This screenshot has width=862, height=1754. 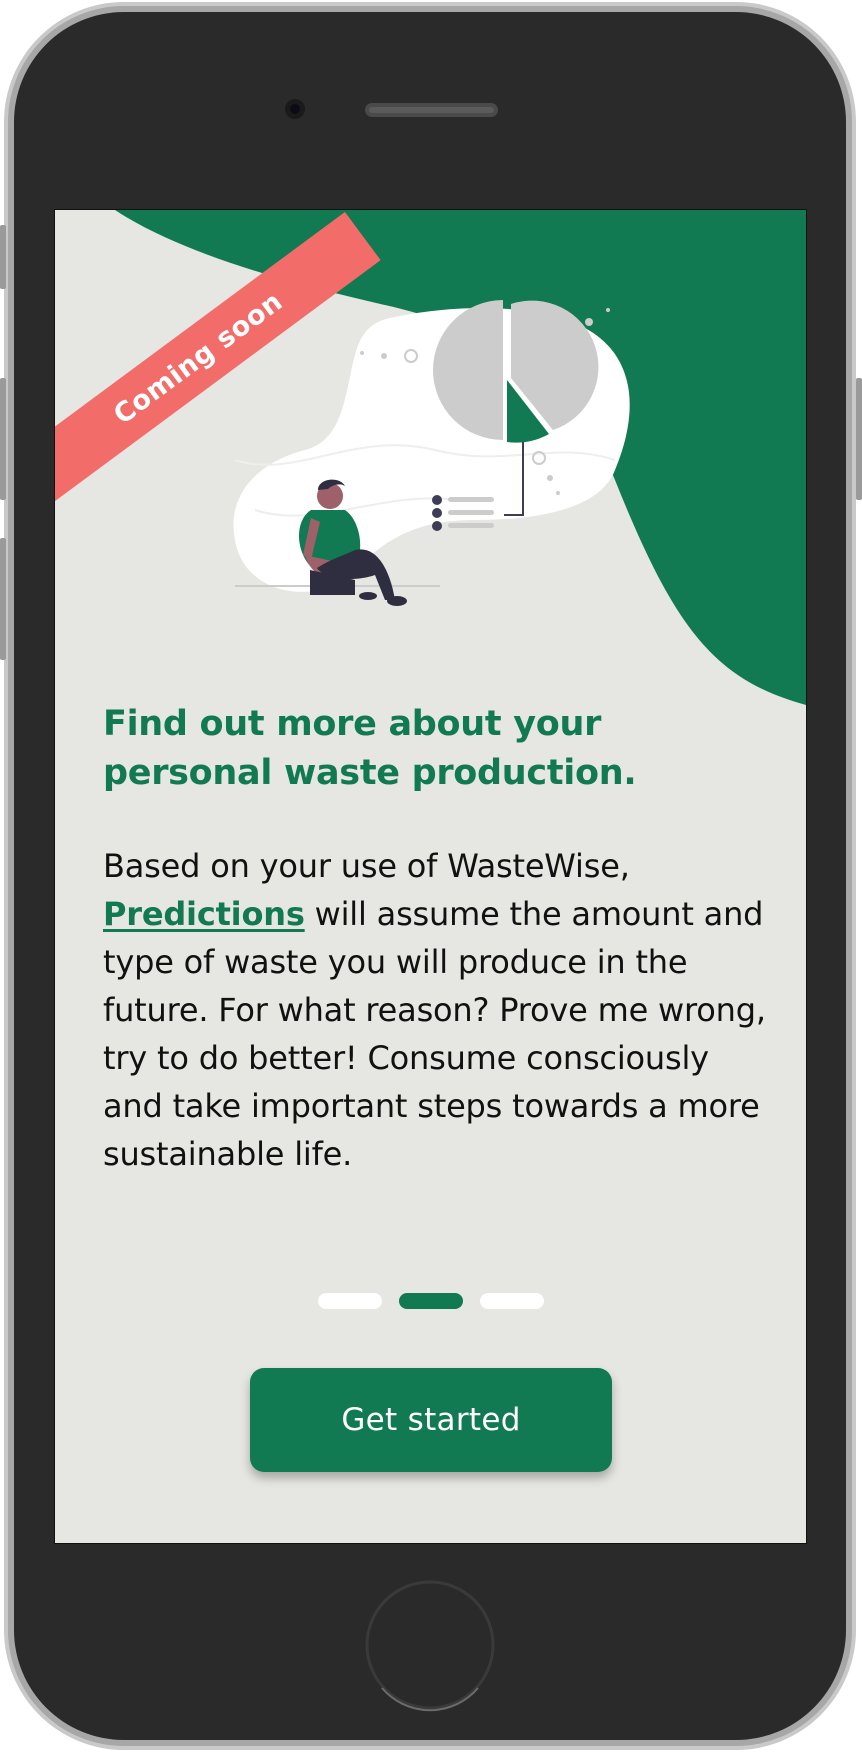 I want to click on get-started-button: Get started, so click(x=431, y=1420).